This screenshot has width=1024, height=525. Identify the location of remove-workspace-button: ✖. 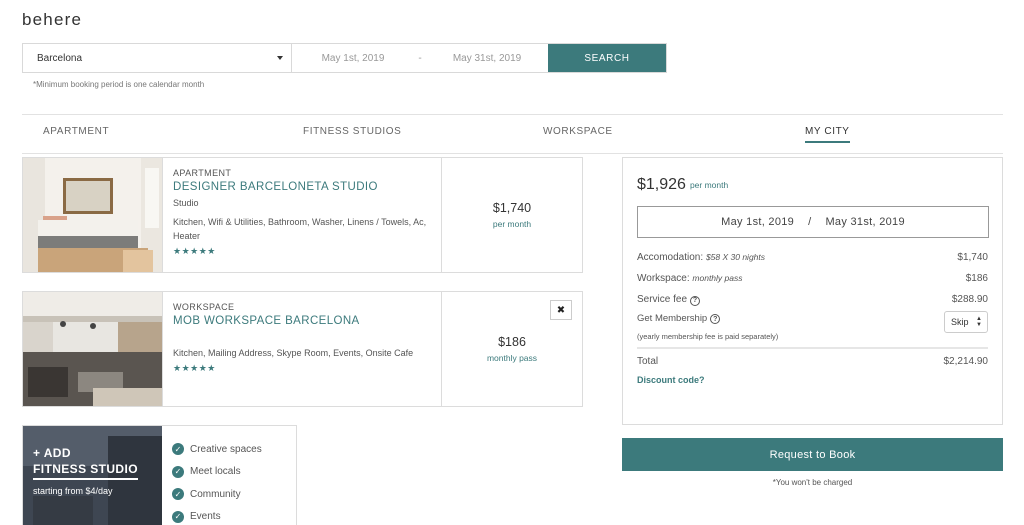
(561, 310).